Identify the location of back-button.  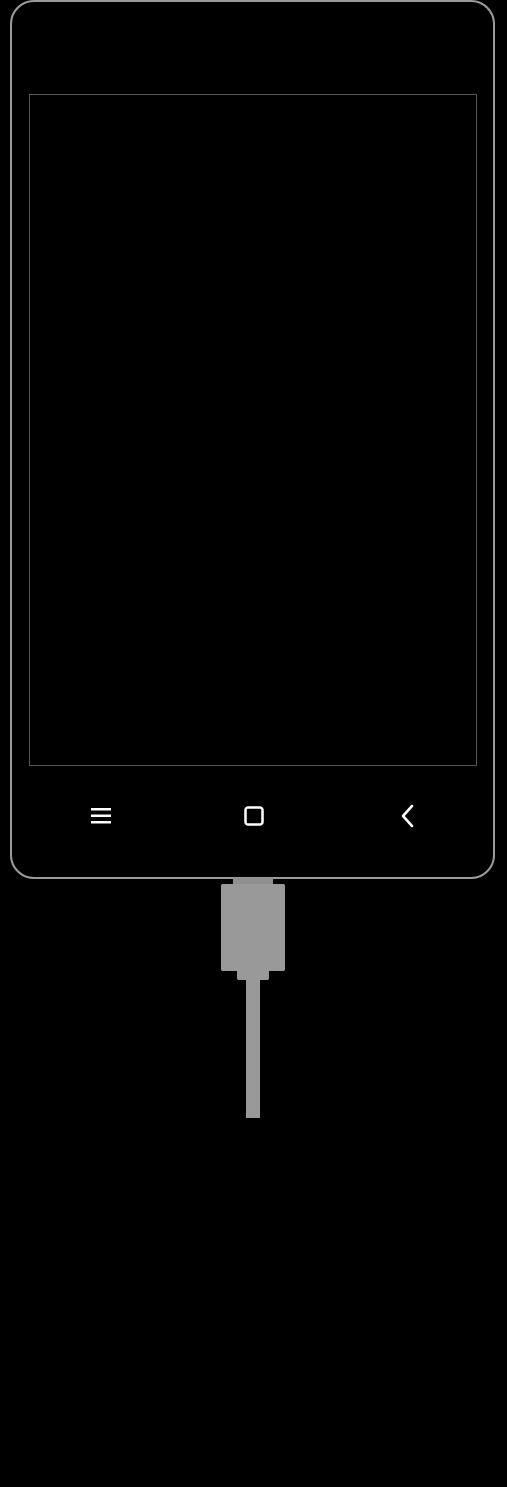
(408, 816).